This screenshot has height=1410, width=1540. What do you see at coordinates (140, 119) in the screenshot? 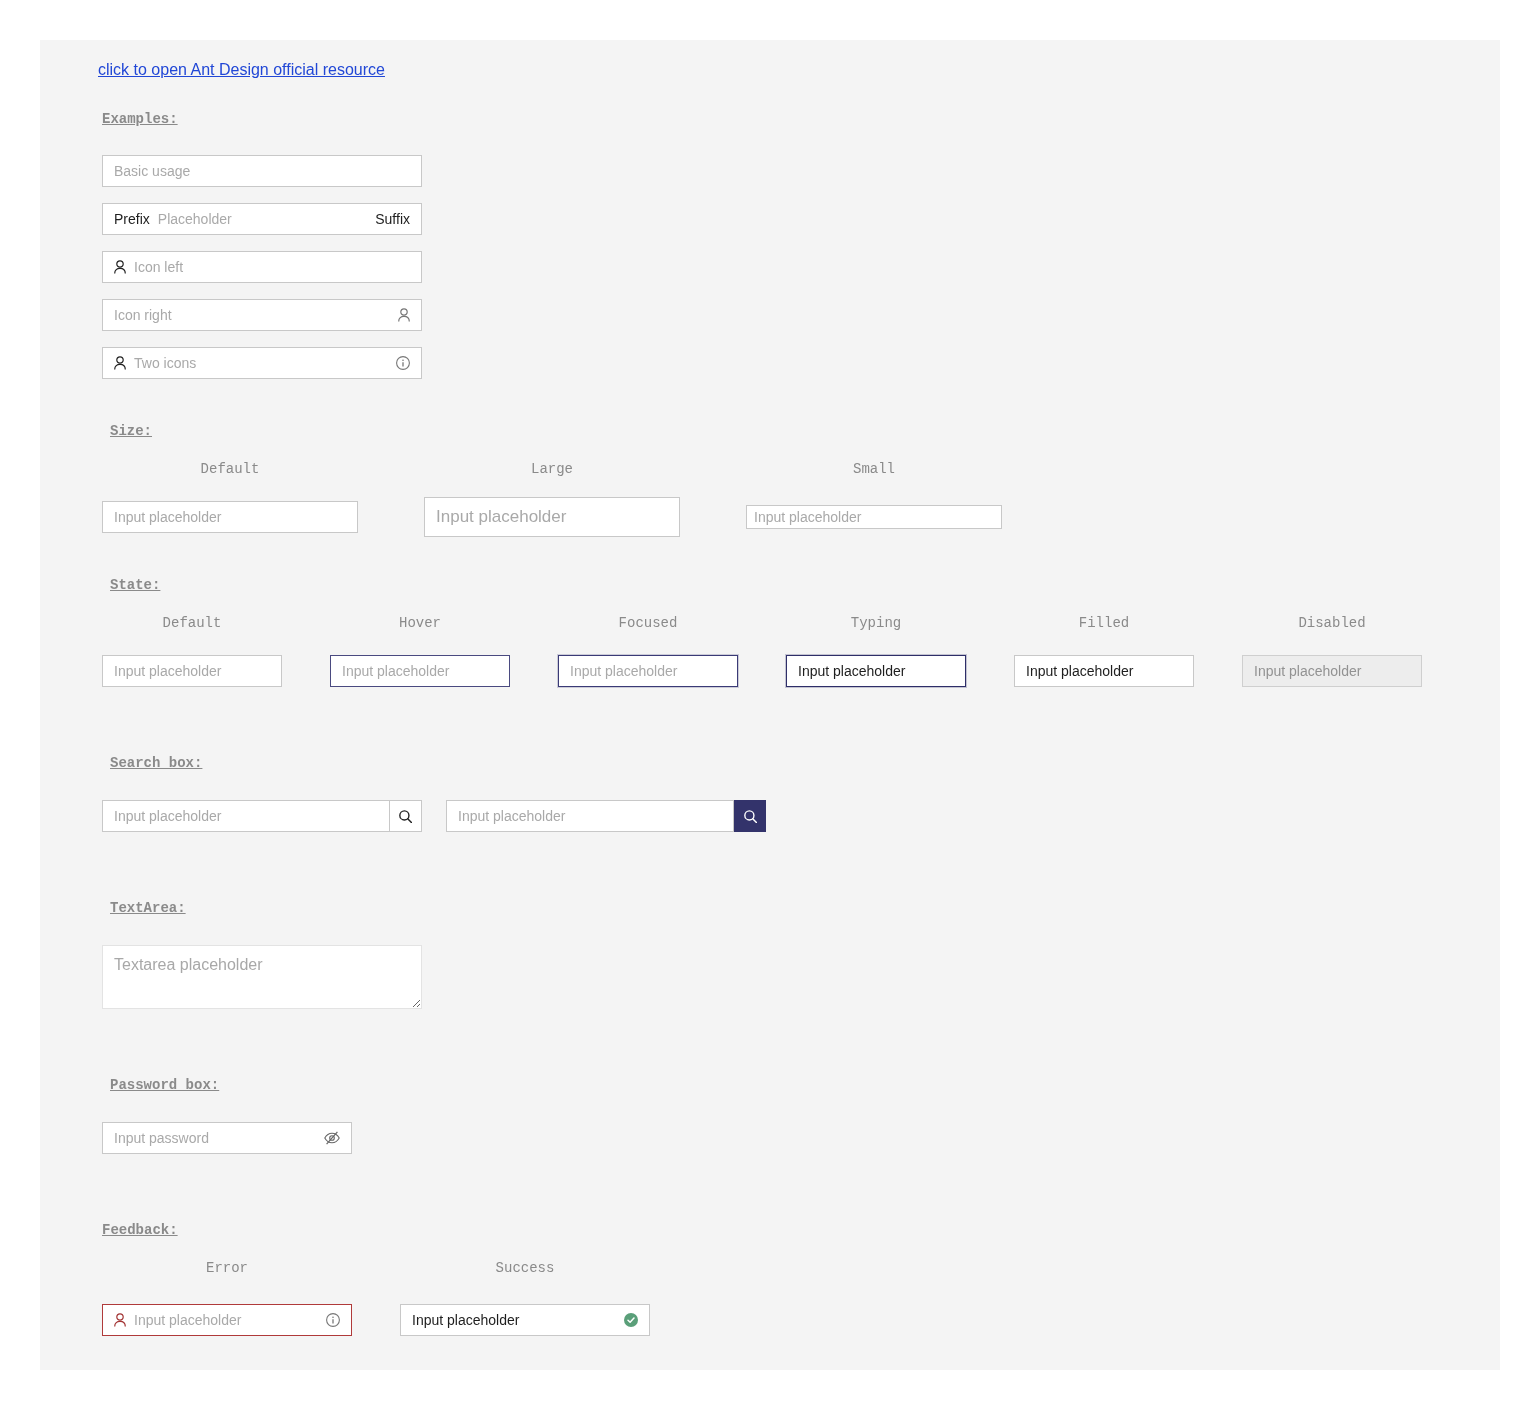
I see `section-heading: Examples:` at bounding box center [140, 119].